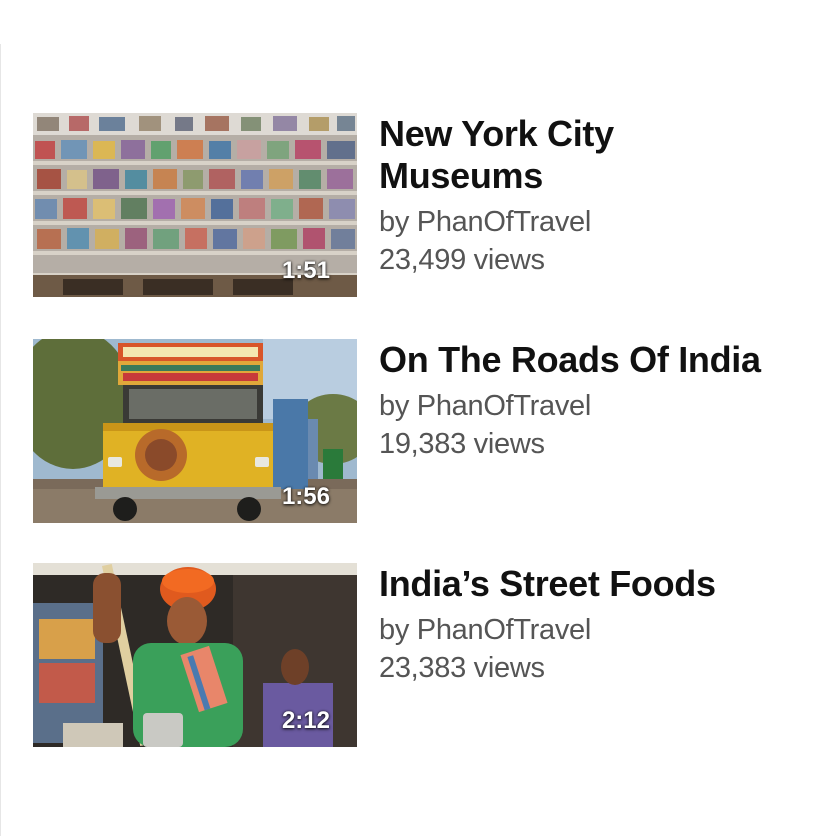 The image size is (836, 836). Describe the element at coordinates (195, 655) in the screenshot. I see `video-thumbnail: 2:12` at that location.